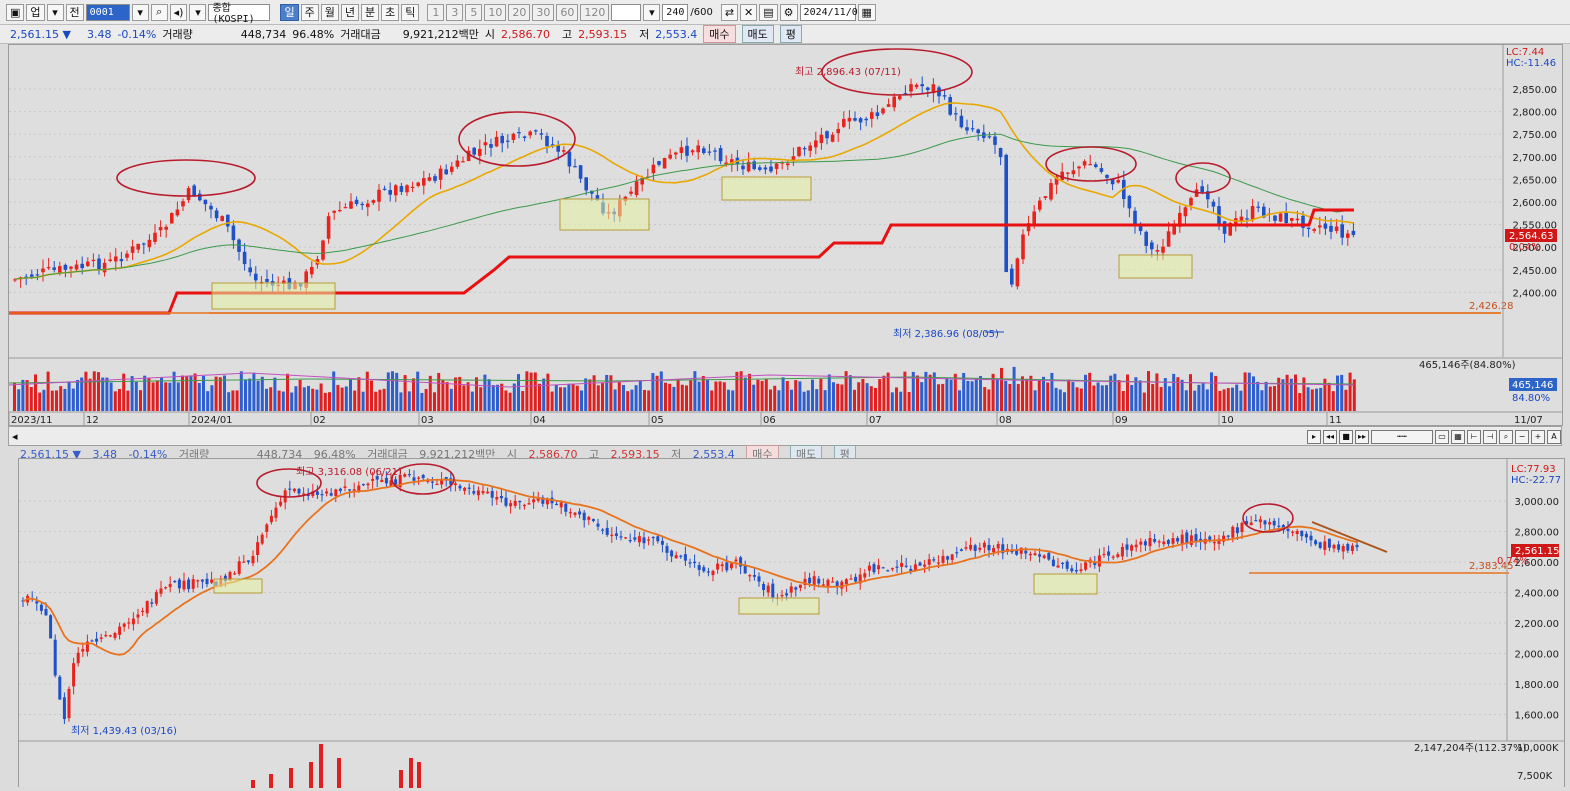 The width and height of the screenshot is (1570, 791). I want to click on interval-dropdown-icon: ▾, so click(652, 12).